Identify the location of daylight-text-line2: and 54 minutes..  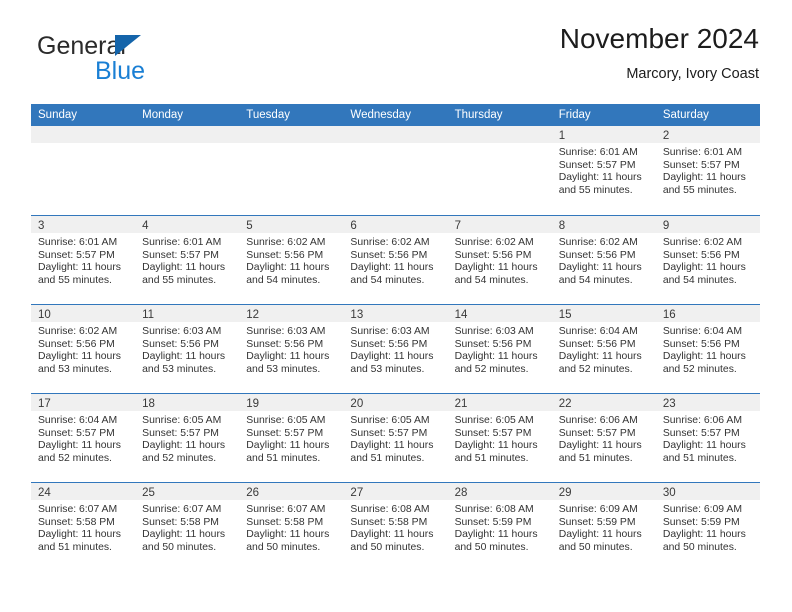
(283, 280).